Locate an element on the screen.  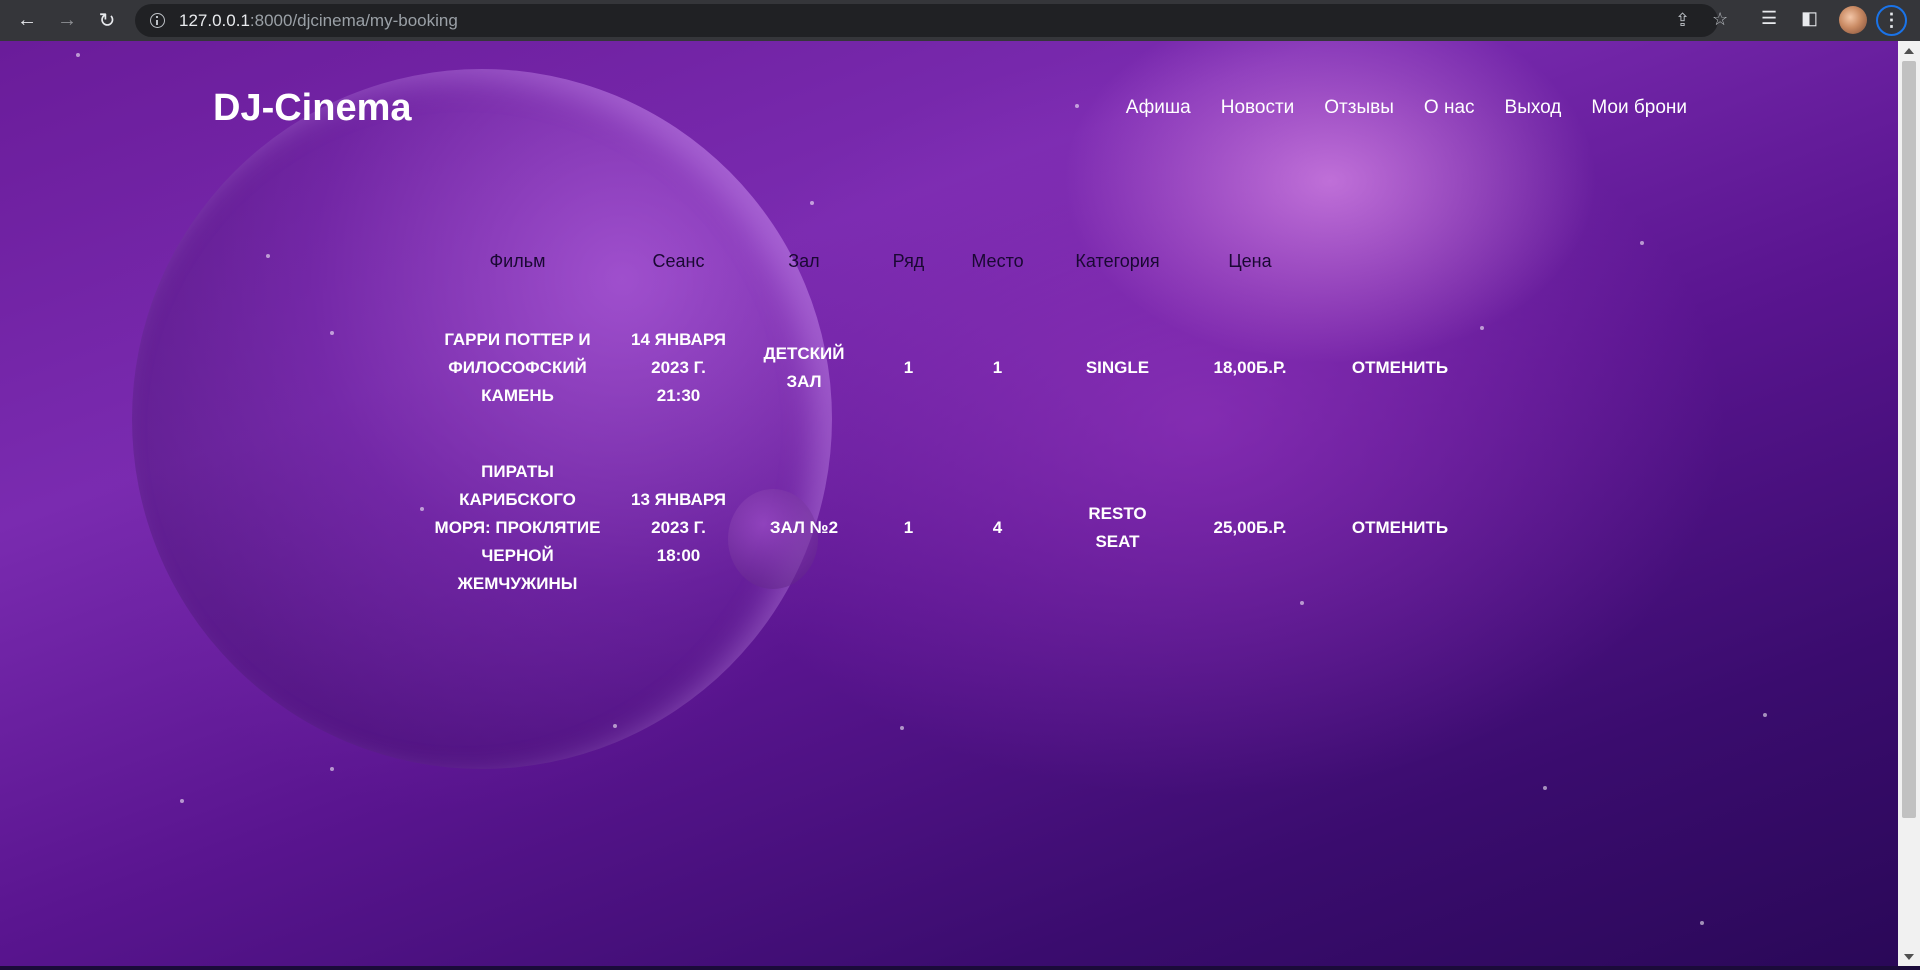
cell-seat: 1 is located at coordinates (997, 367).